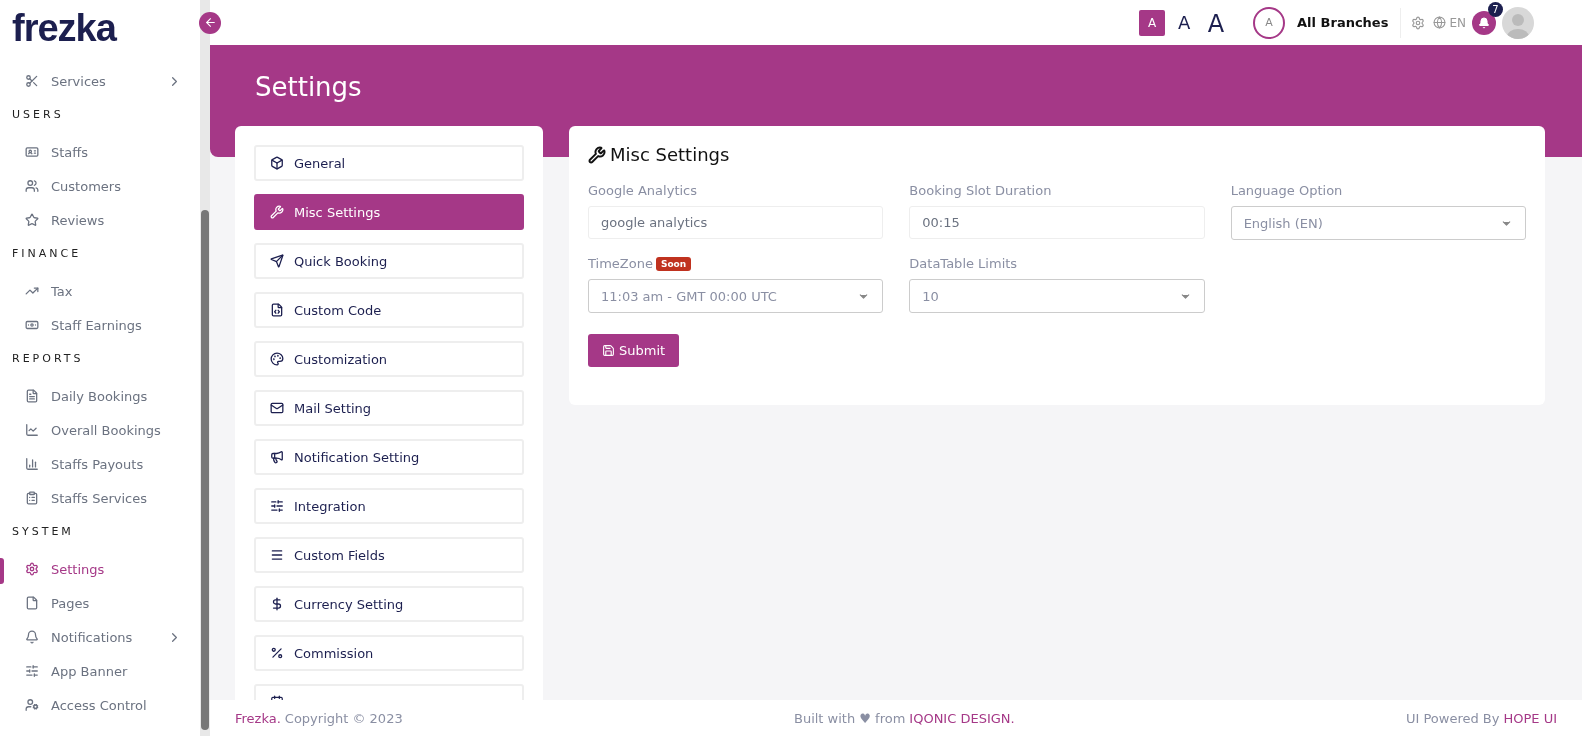 Image resolution: width=1582 pixels, height=736 pixels. Describe the element at coordinates (277, 457) in the screenshot. I see `megaphone-icon` at that location.